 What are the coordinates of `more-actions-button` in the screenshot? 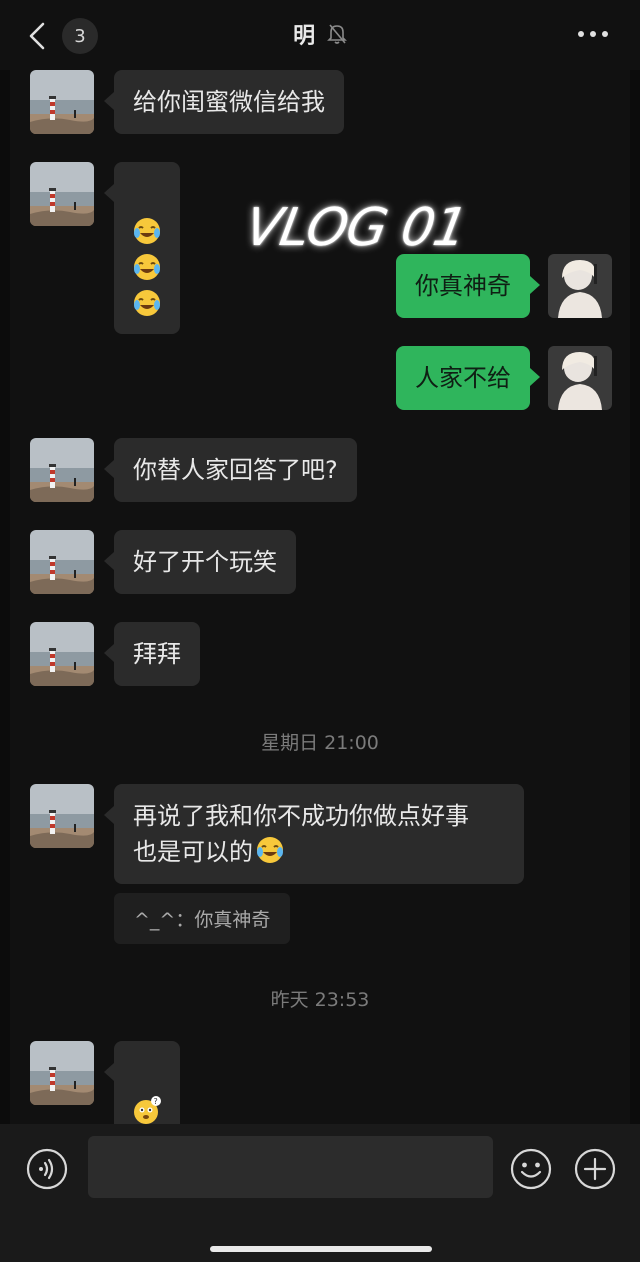 It's located at (595, 1169).